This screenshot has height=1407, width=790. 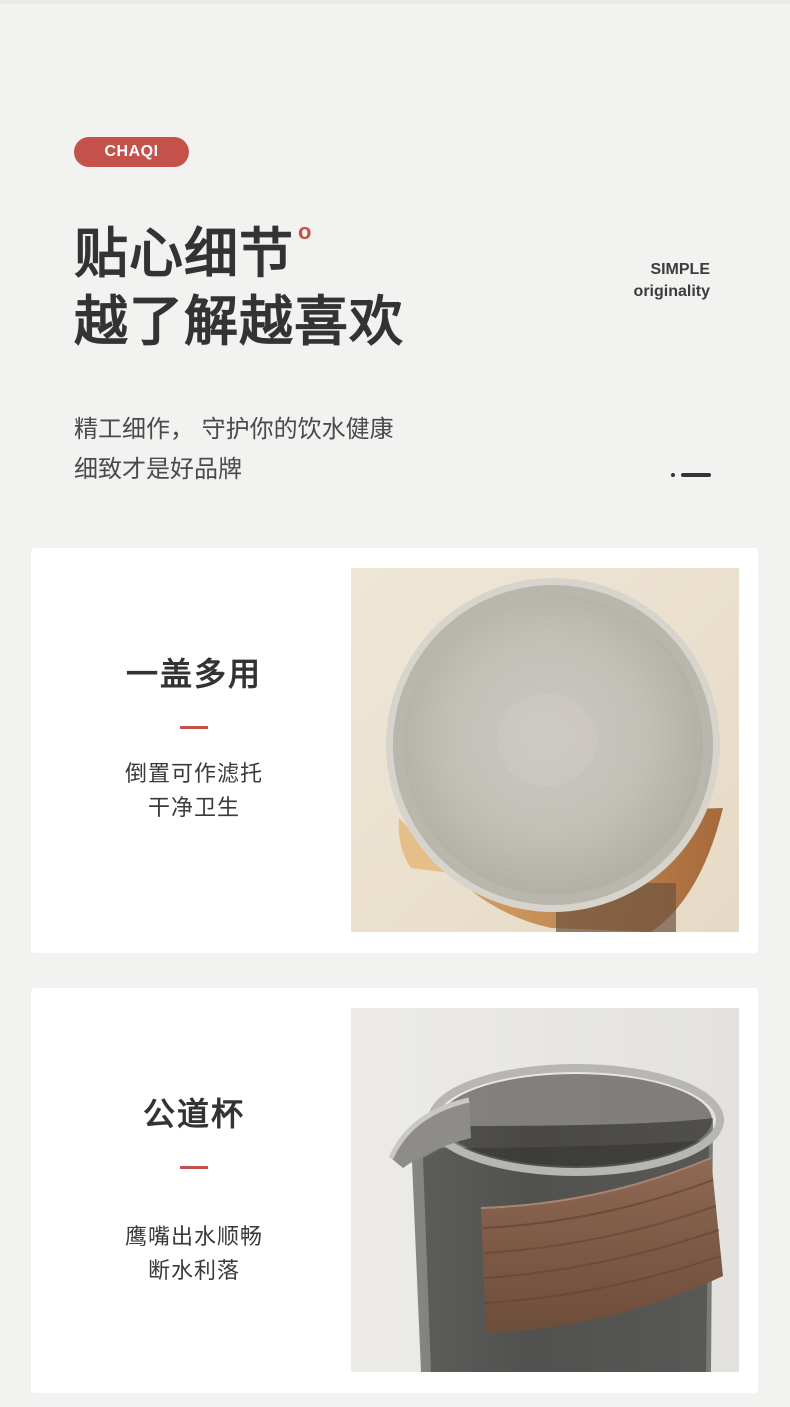 I want to click on lid-top-view-photo, so click(x=545, y=750).